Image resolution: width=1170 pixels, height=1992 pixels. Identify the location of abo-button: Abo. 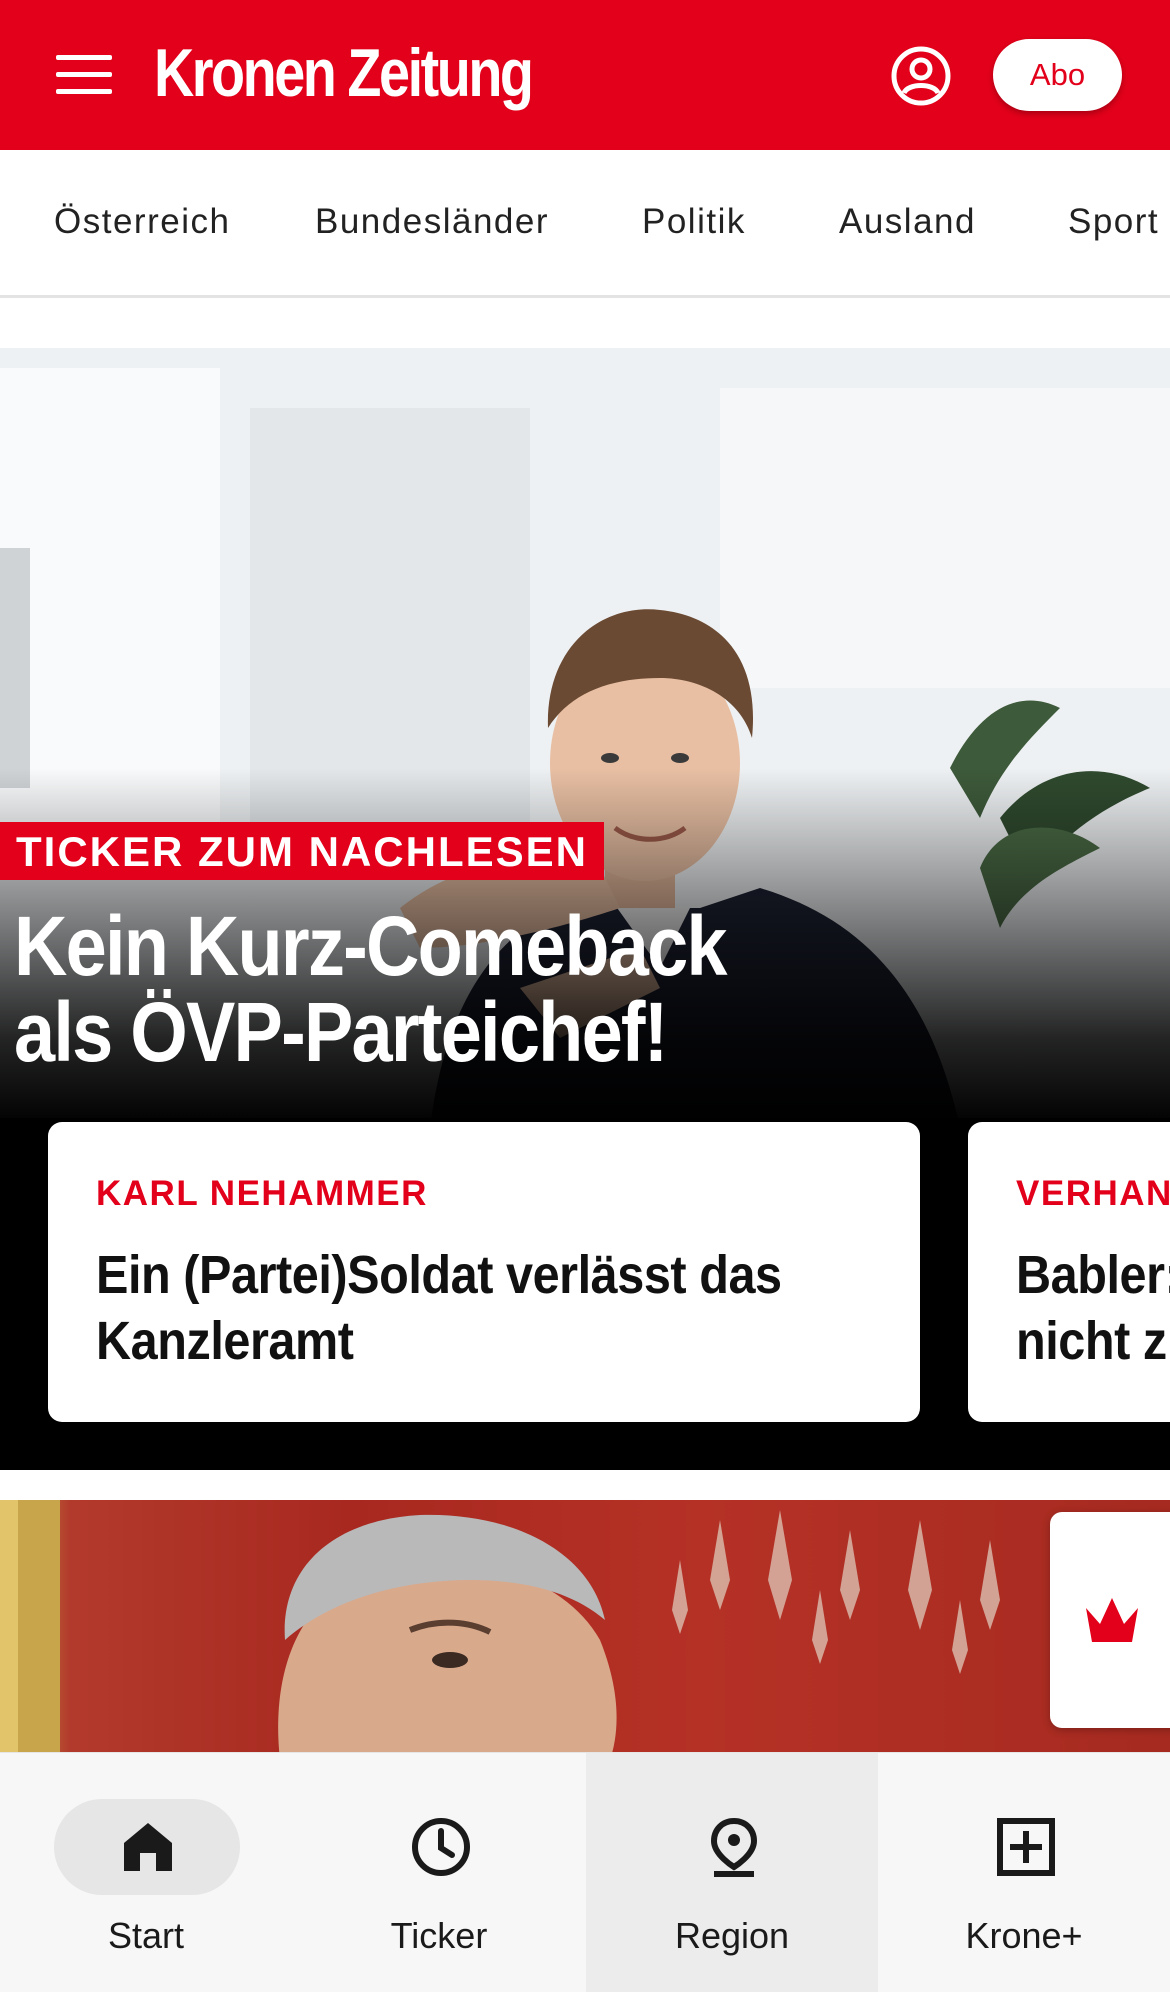
(1057, 75).